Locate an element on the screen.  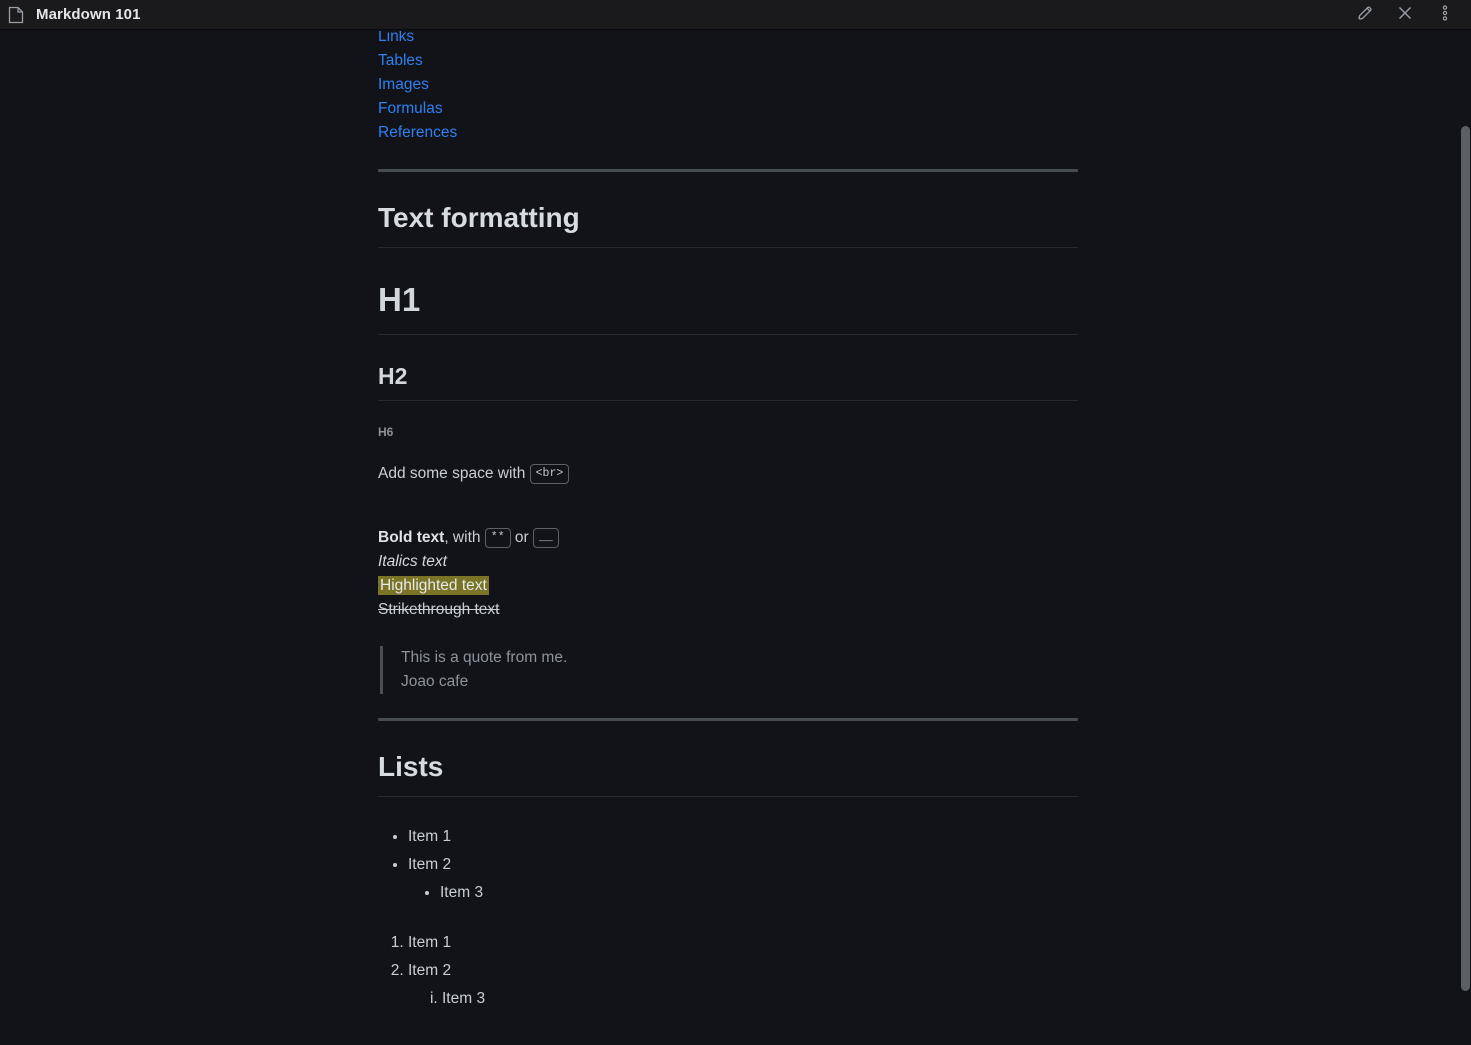
toc-link-images: Images is located at coordinates (403, 84).